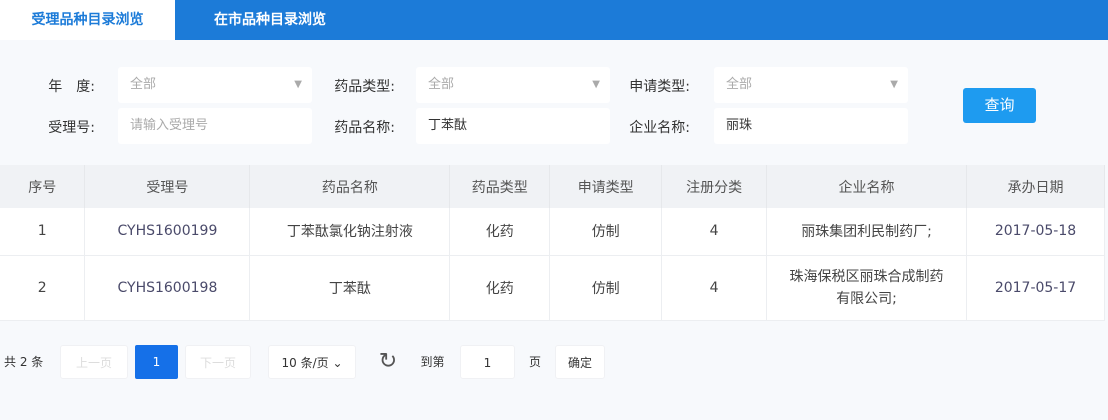  I want to click on prev-page-button: 上一页, so click(94, 362).